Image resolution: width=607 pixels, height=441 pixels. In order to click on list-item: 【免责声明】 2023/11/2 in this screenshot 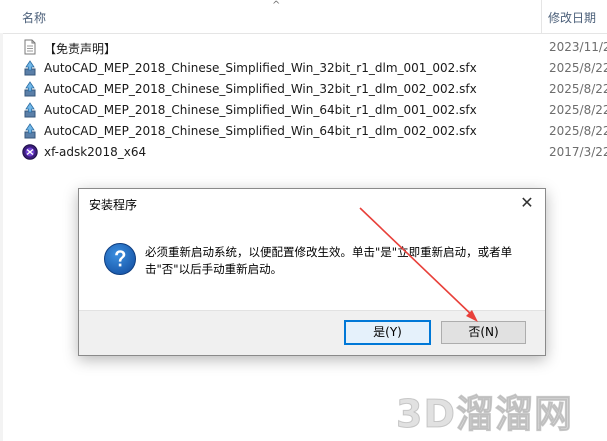, I will do `click(303, 47)`.